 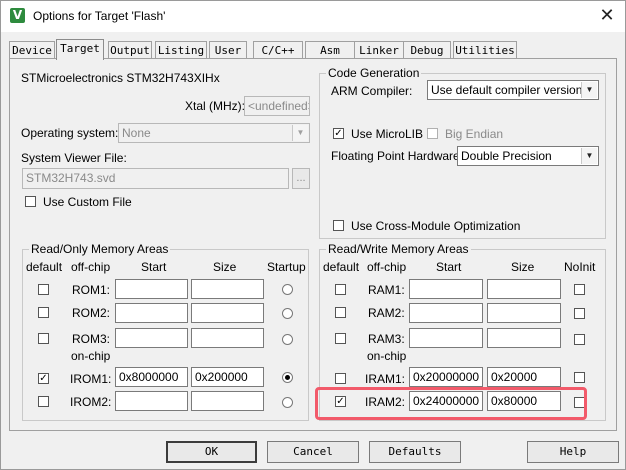 I want to click on irom2-startup-radio, so click(x=287, y=402).